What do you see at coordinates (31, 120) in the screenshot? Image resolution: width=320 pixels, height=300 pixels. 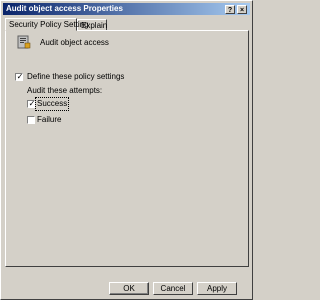 I see `failure-checkbox` at bounding box center [31, 120].